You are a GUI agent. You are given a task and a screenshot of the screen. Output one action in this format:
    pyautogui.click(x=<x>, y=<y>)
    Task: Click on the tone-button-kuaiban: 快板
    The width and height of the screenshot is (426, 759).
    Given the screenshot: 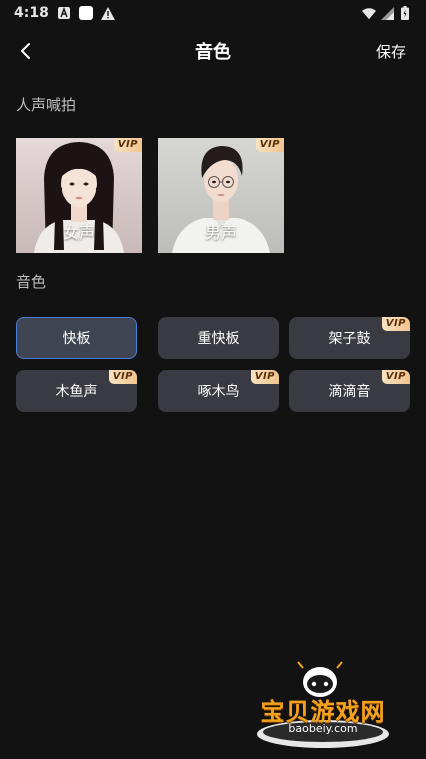 What is the action you would take?
    pyautogui.click(x=76, y=338)
    